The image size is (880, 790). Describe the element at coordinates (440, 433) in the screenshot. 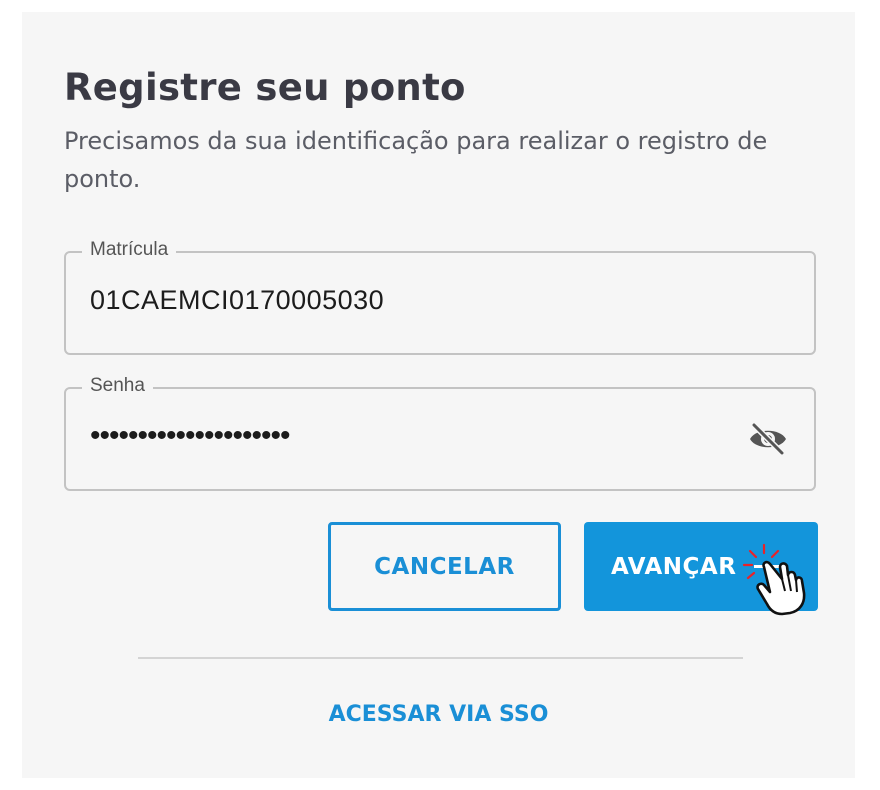

I see `senha-field: Senha •••••••••••••••••••••` at that location.